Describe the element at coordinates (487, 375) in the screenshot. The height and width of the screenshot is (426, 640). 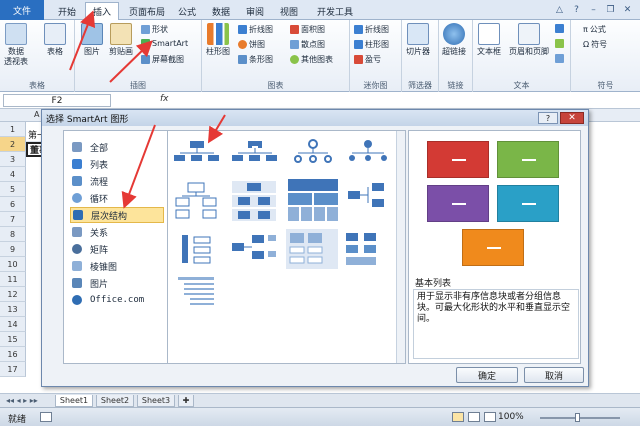
I see `ok-button: 确定` at that location.